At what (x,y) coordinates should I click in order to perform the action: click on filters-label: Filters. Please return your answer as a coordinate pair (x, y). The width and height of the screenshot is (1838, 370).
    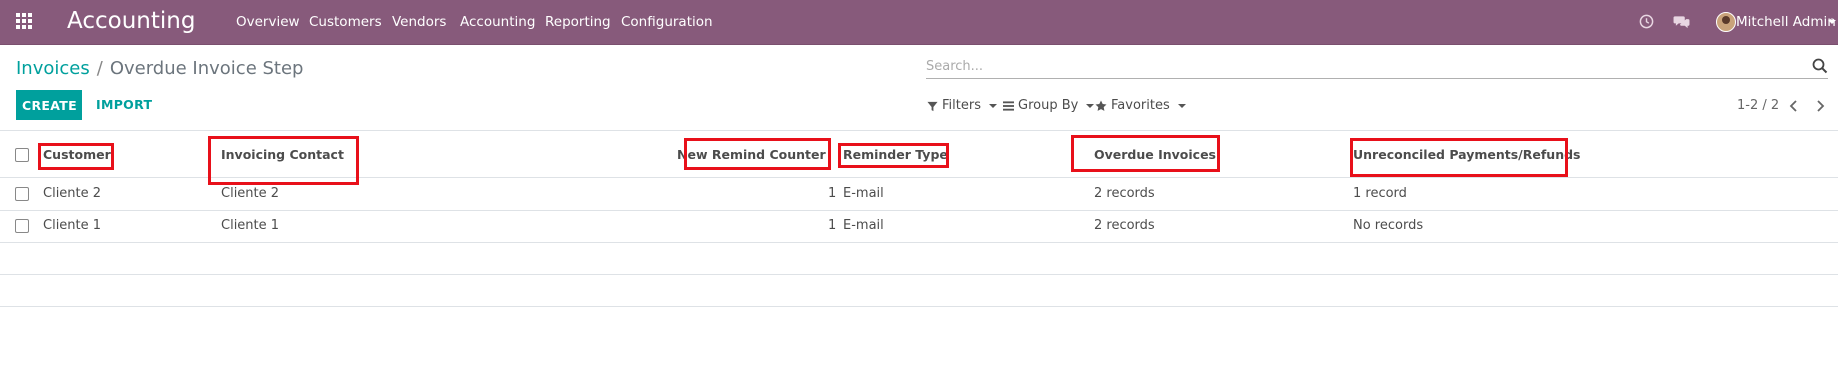
    Looking at the image, I should click on (961, 105).